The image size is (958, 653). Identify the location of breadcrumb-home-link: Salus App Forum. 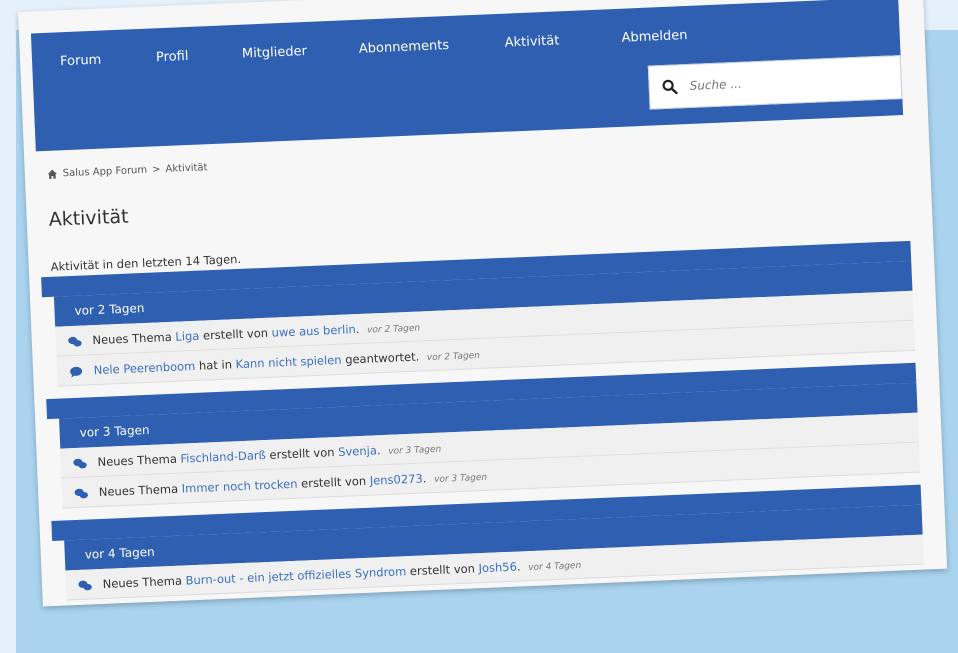
(105, 172).